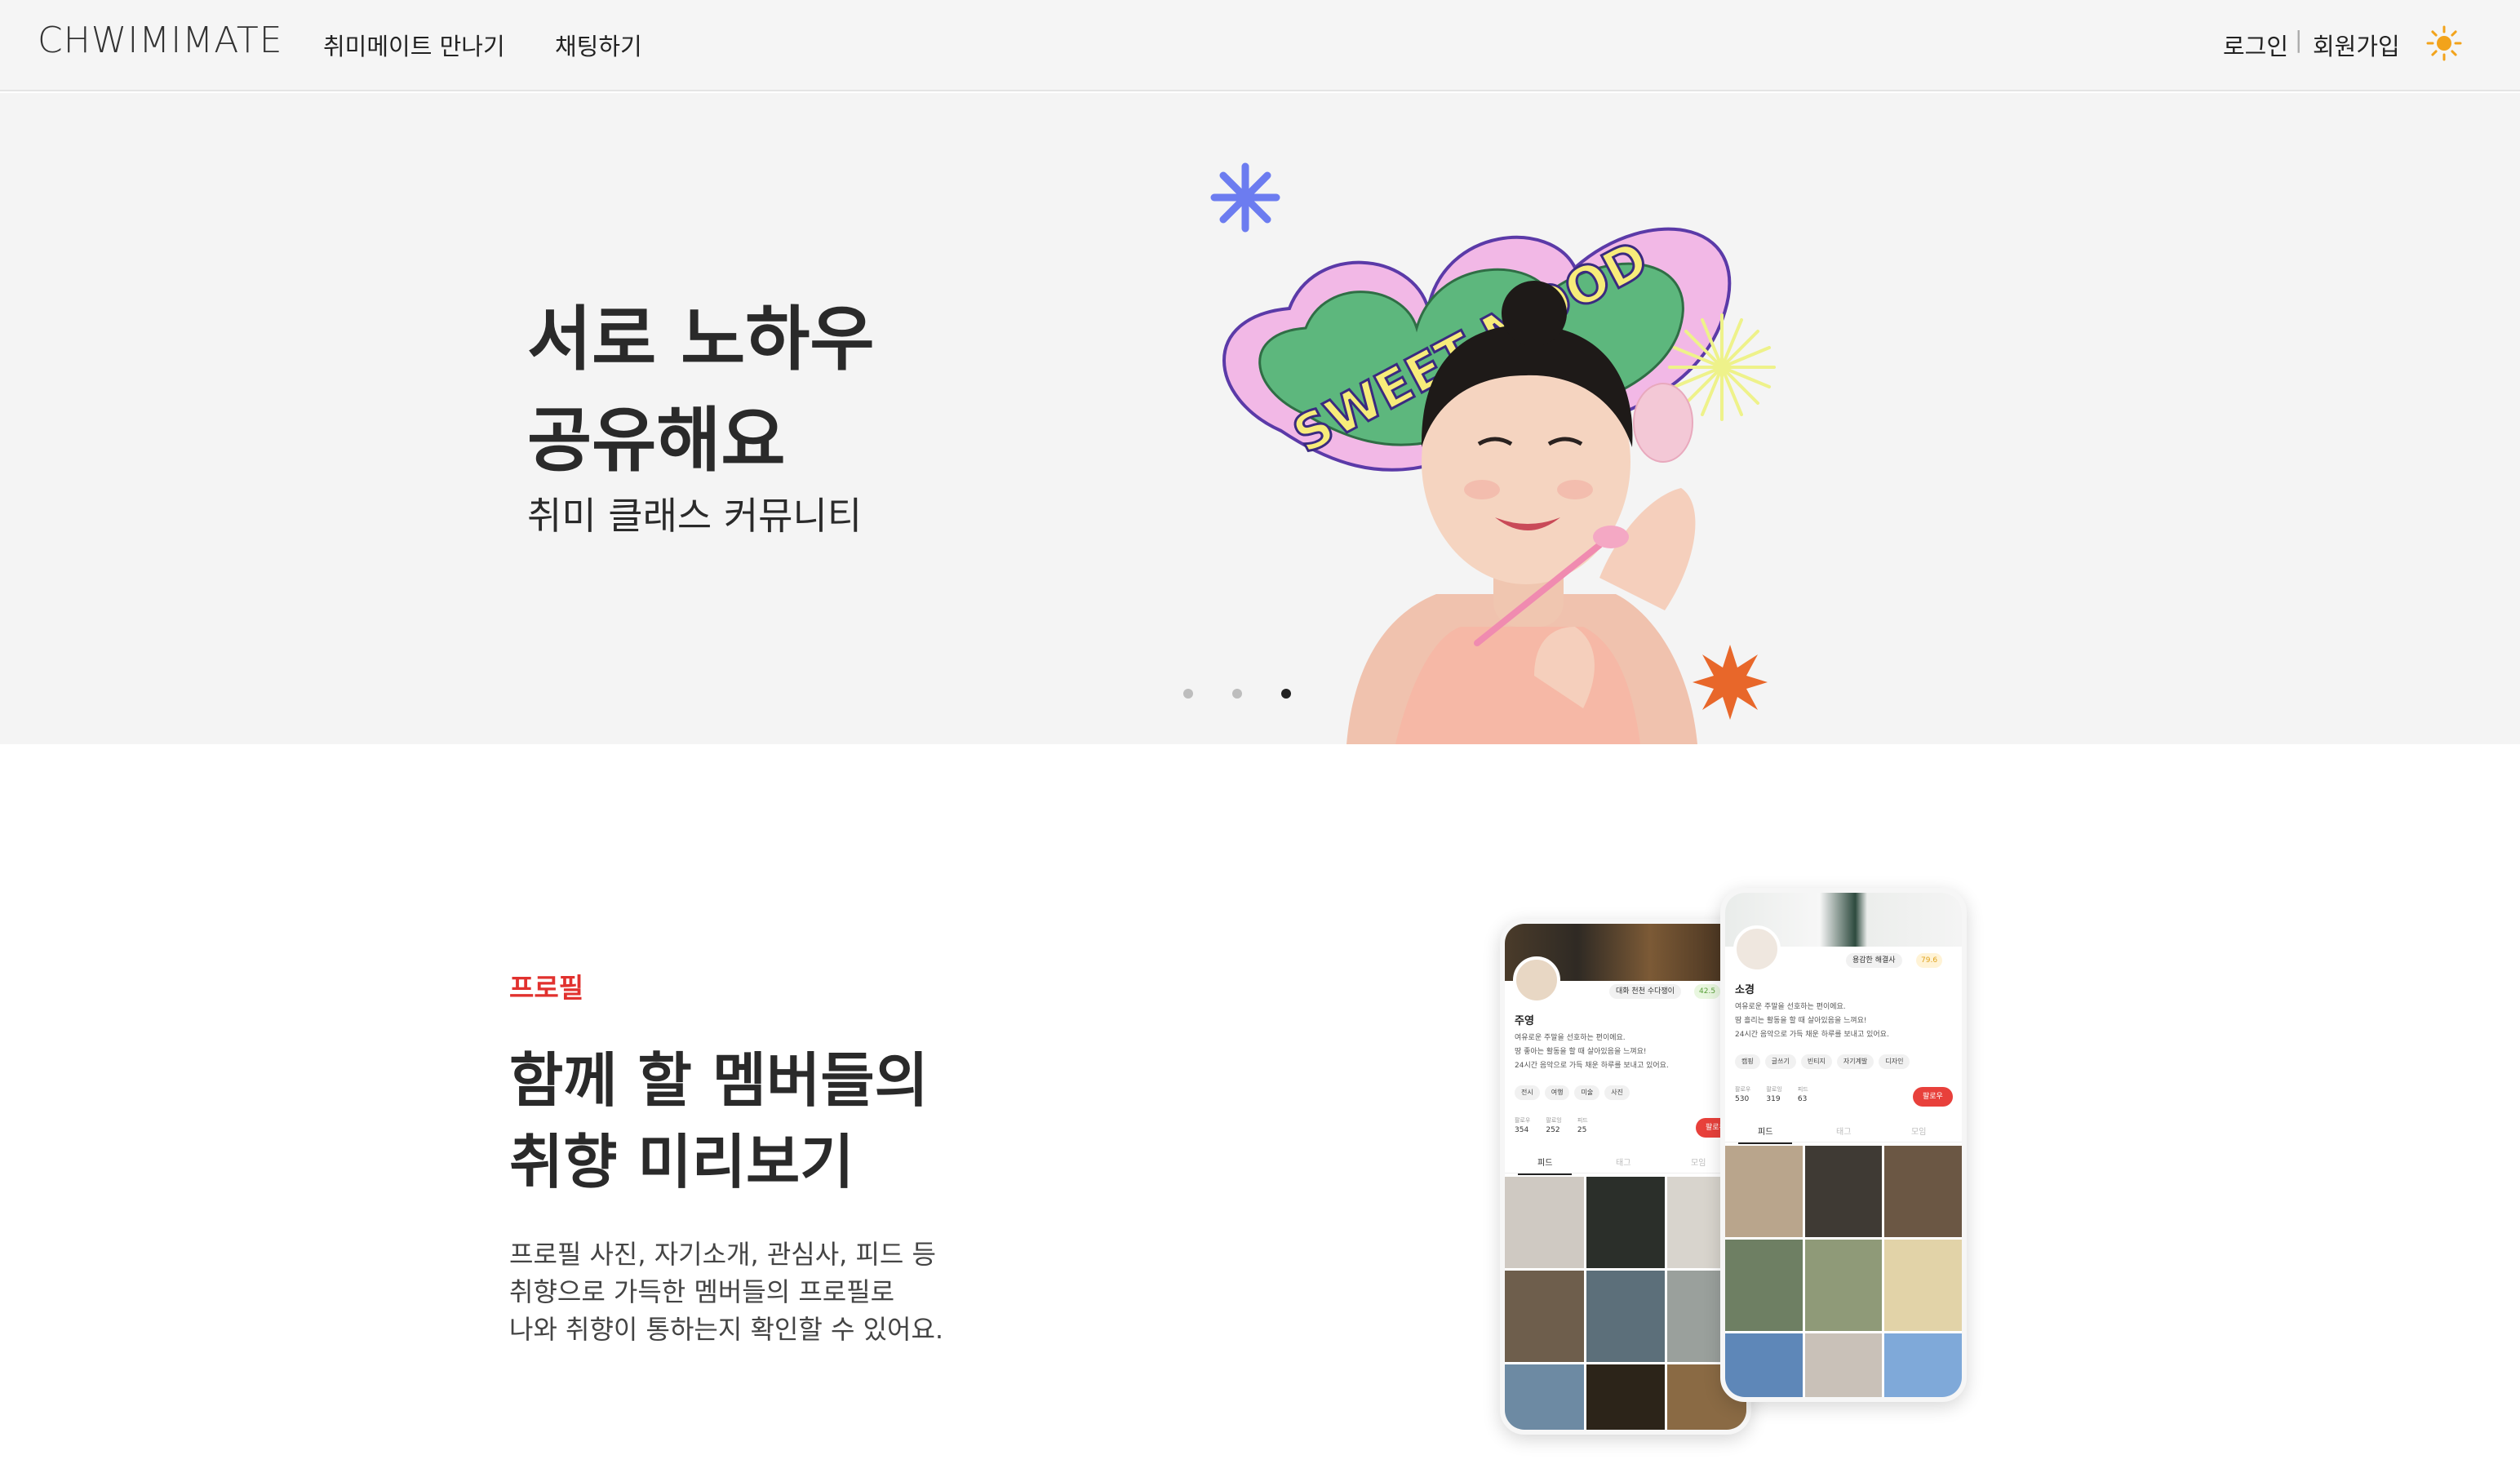  I want to click on interest-tag: 사진, so click(1617, 1092).